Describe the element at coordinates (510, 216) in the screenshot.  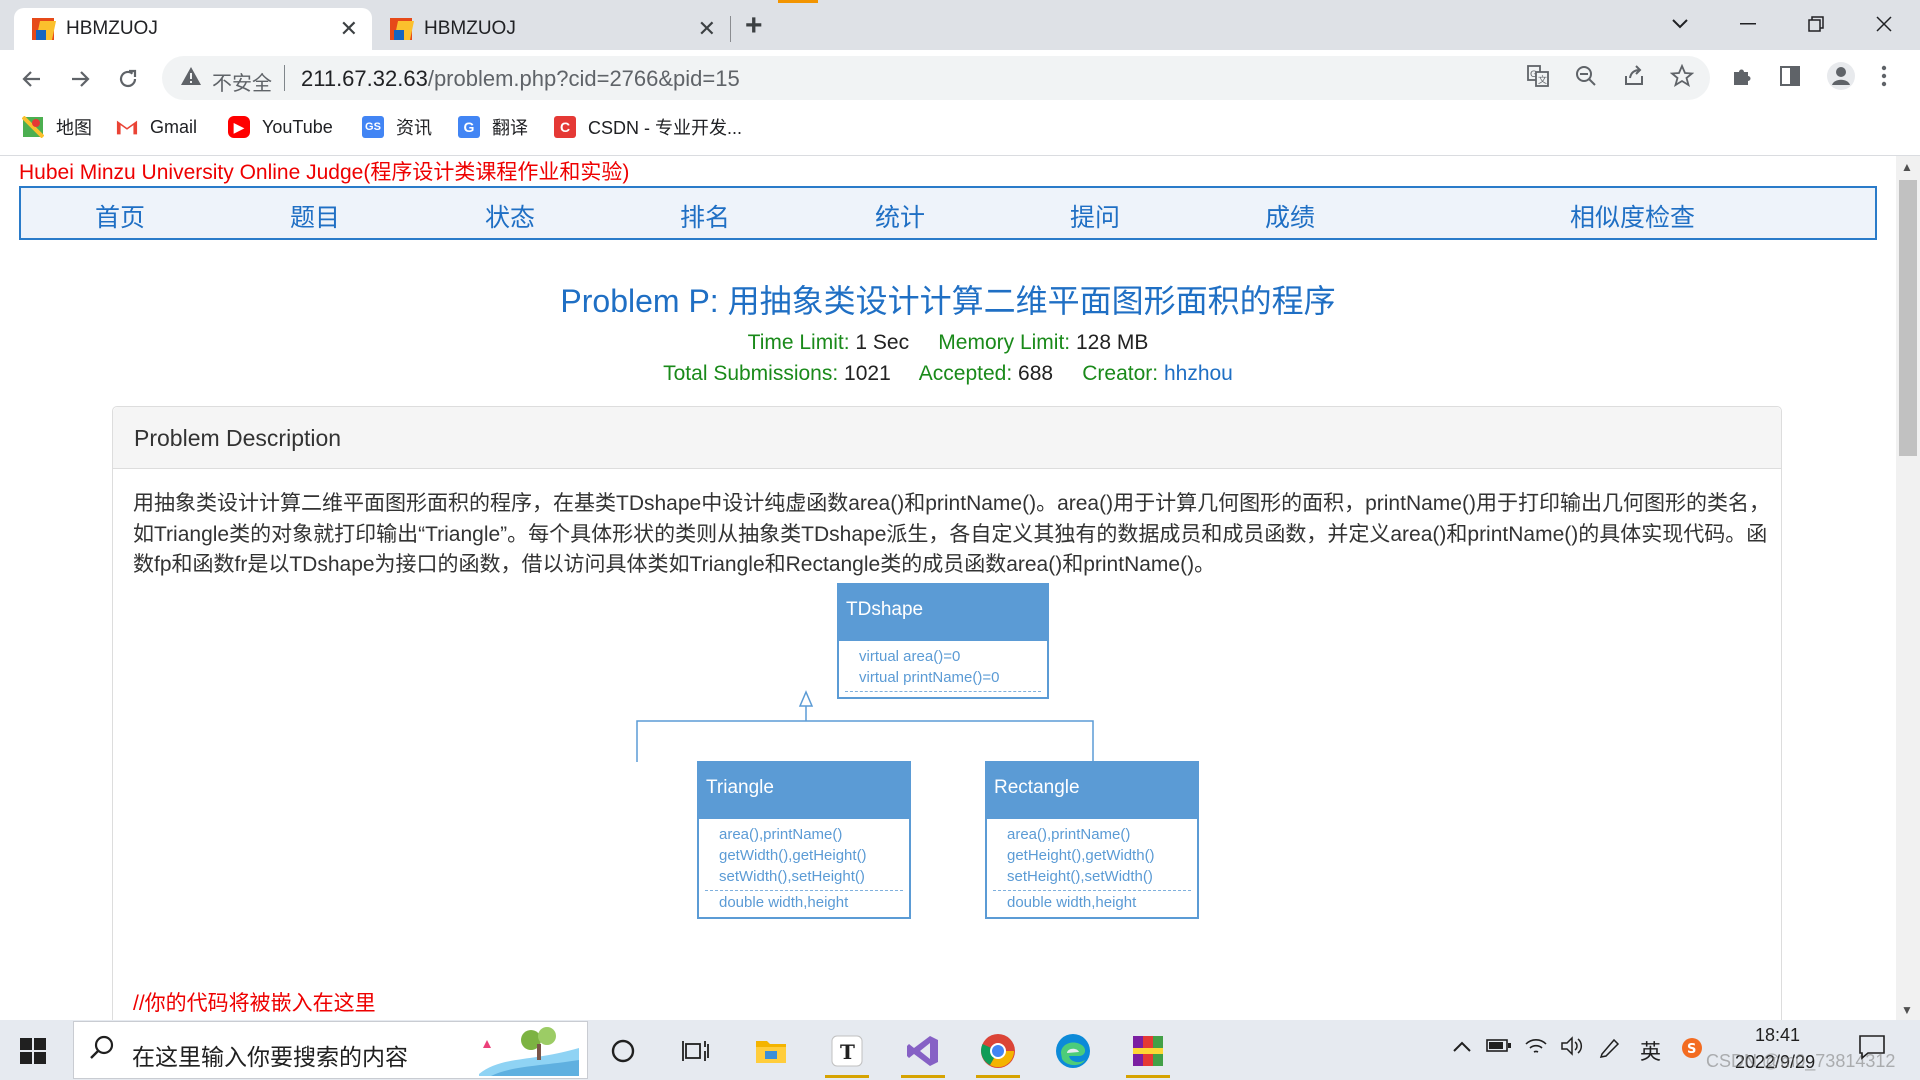
I see `nav-status: 状态` at that location.